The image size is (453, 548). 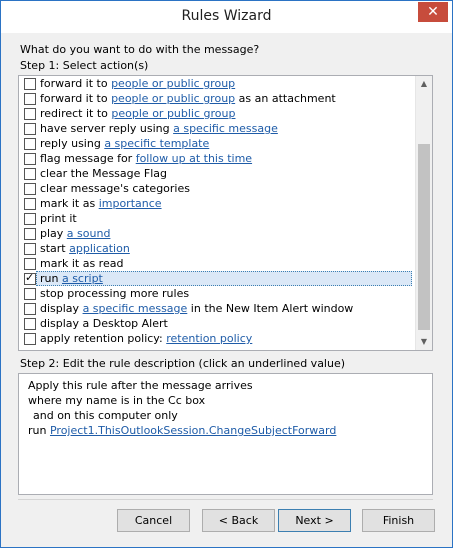 I want to click on action-label: display a Desktop Alert, so click(x=104, y=323).